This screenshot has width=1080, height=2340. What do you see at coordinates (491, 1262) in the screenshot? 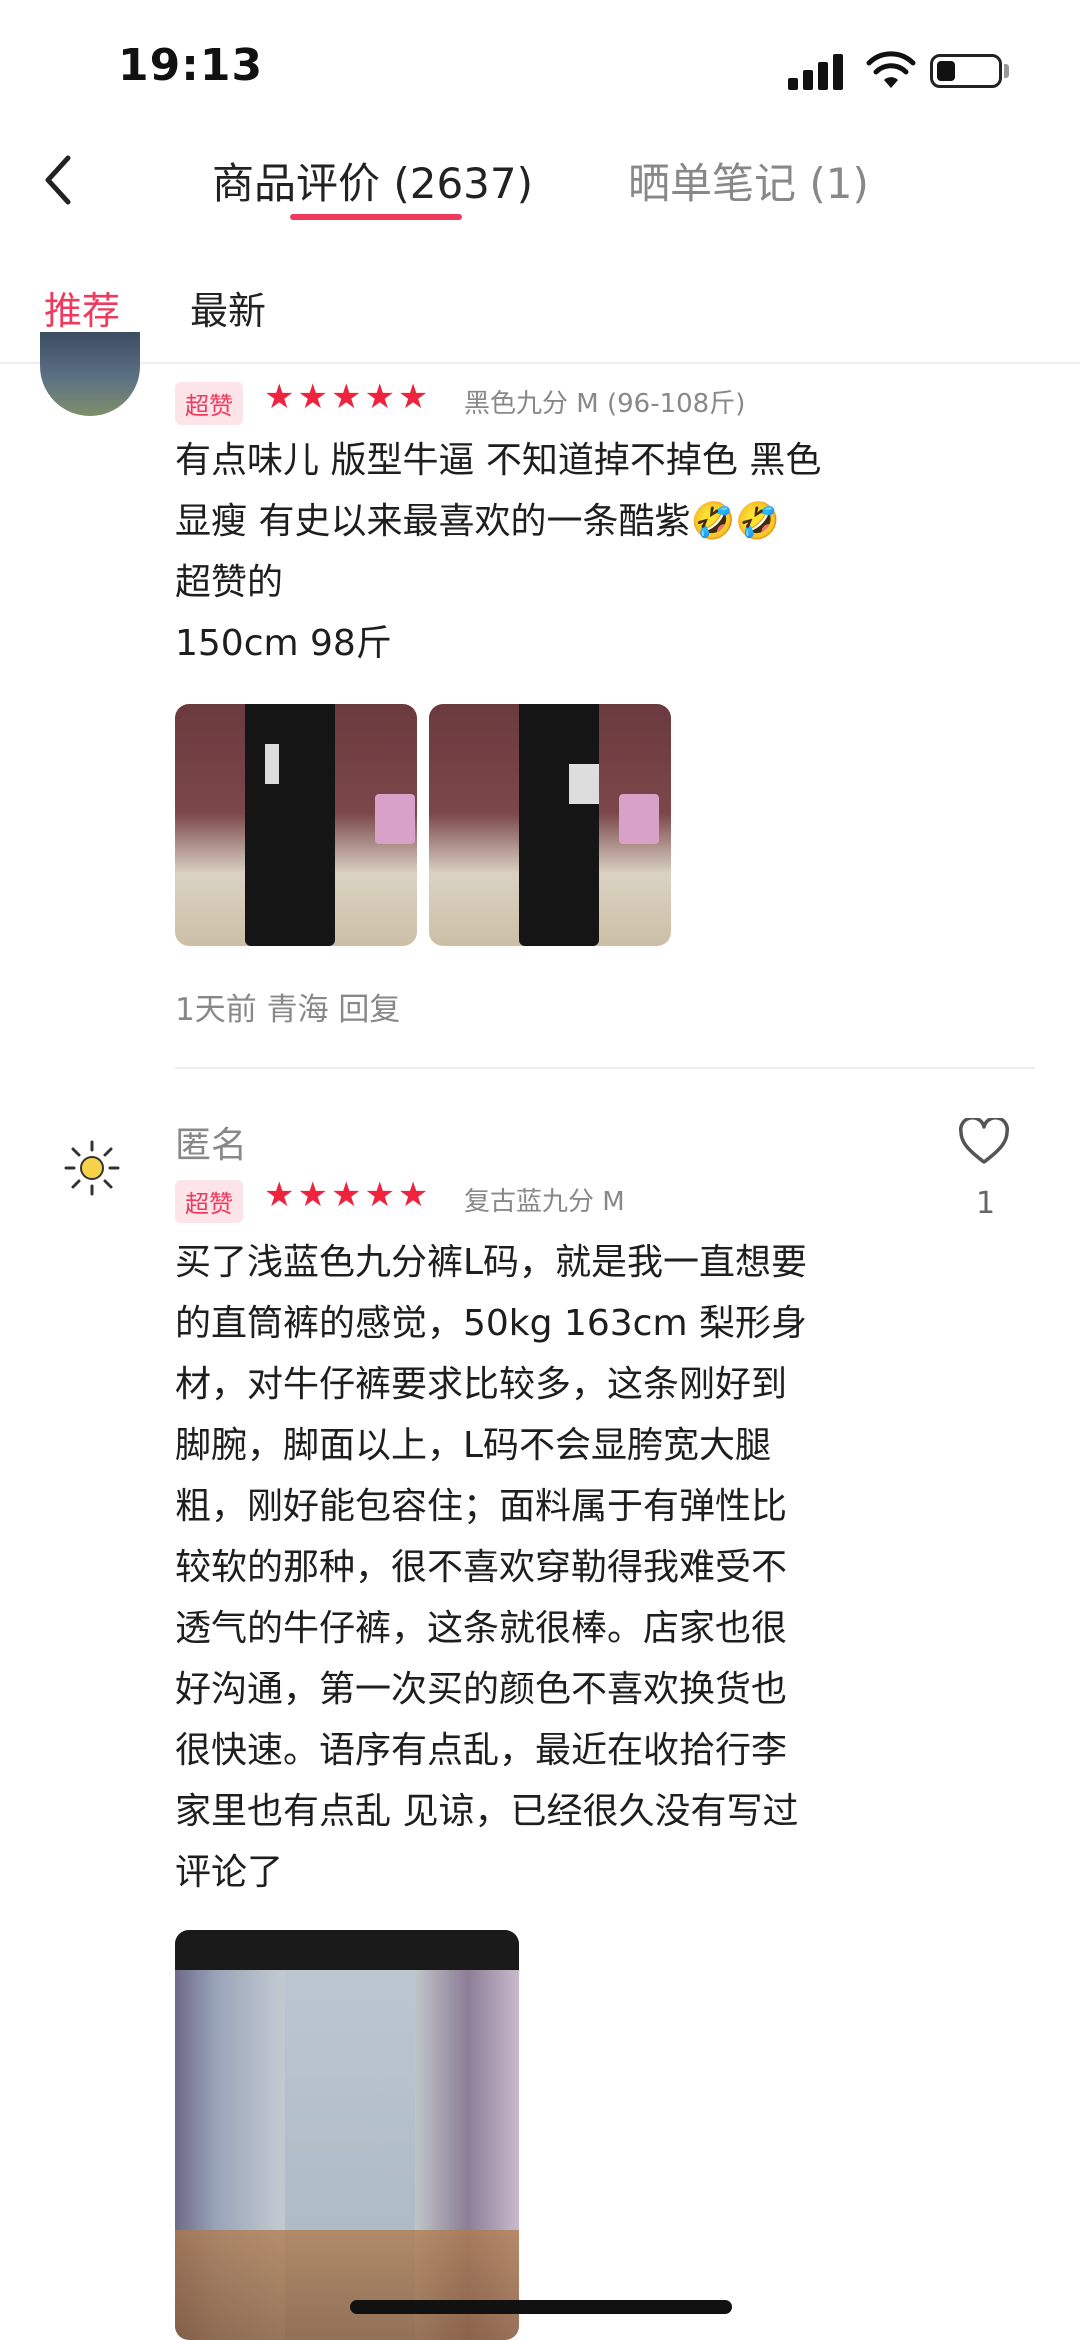
I see `review-line: 买了浅蓝色九分裤L码，就是我一直想要` at bounding box center [491, 1262].